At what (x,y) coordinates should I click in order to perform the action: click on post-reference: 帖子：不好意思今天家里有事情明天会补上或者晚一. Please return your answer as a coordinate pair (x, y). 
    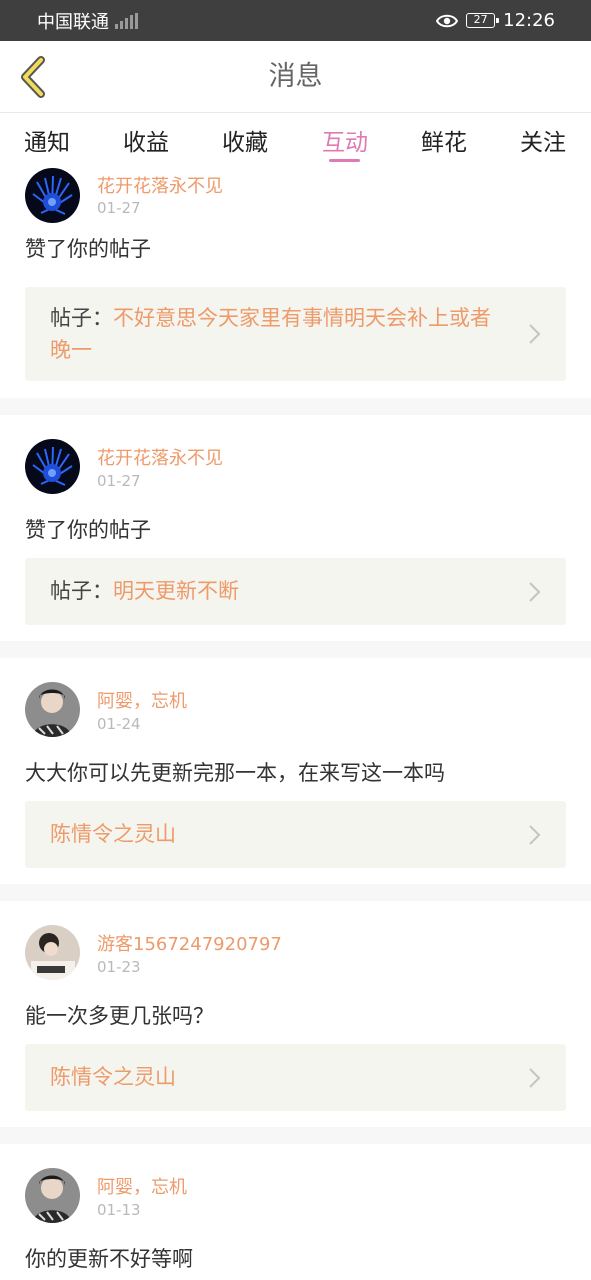
    Looking at the image, I should click on (295, 334).